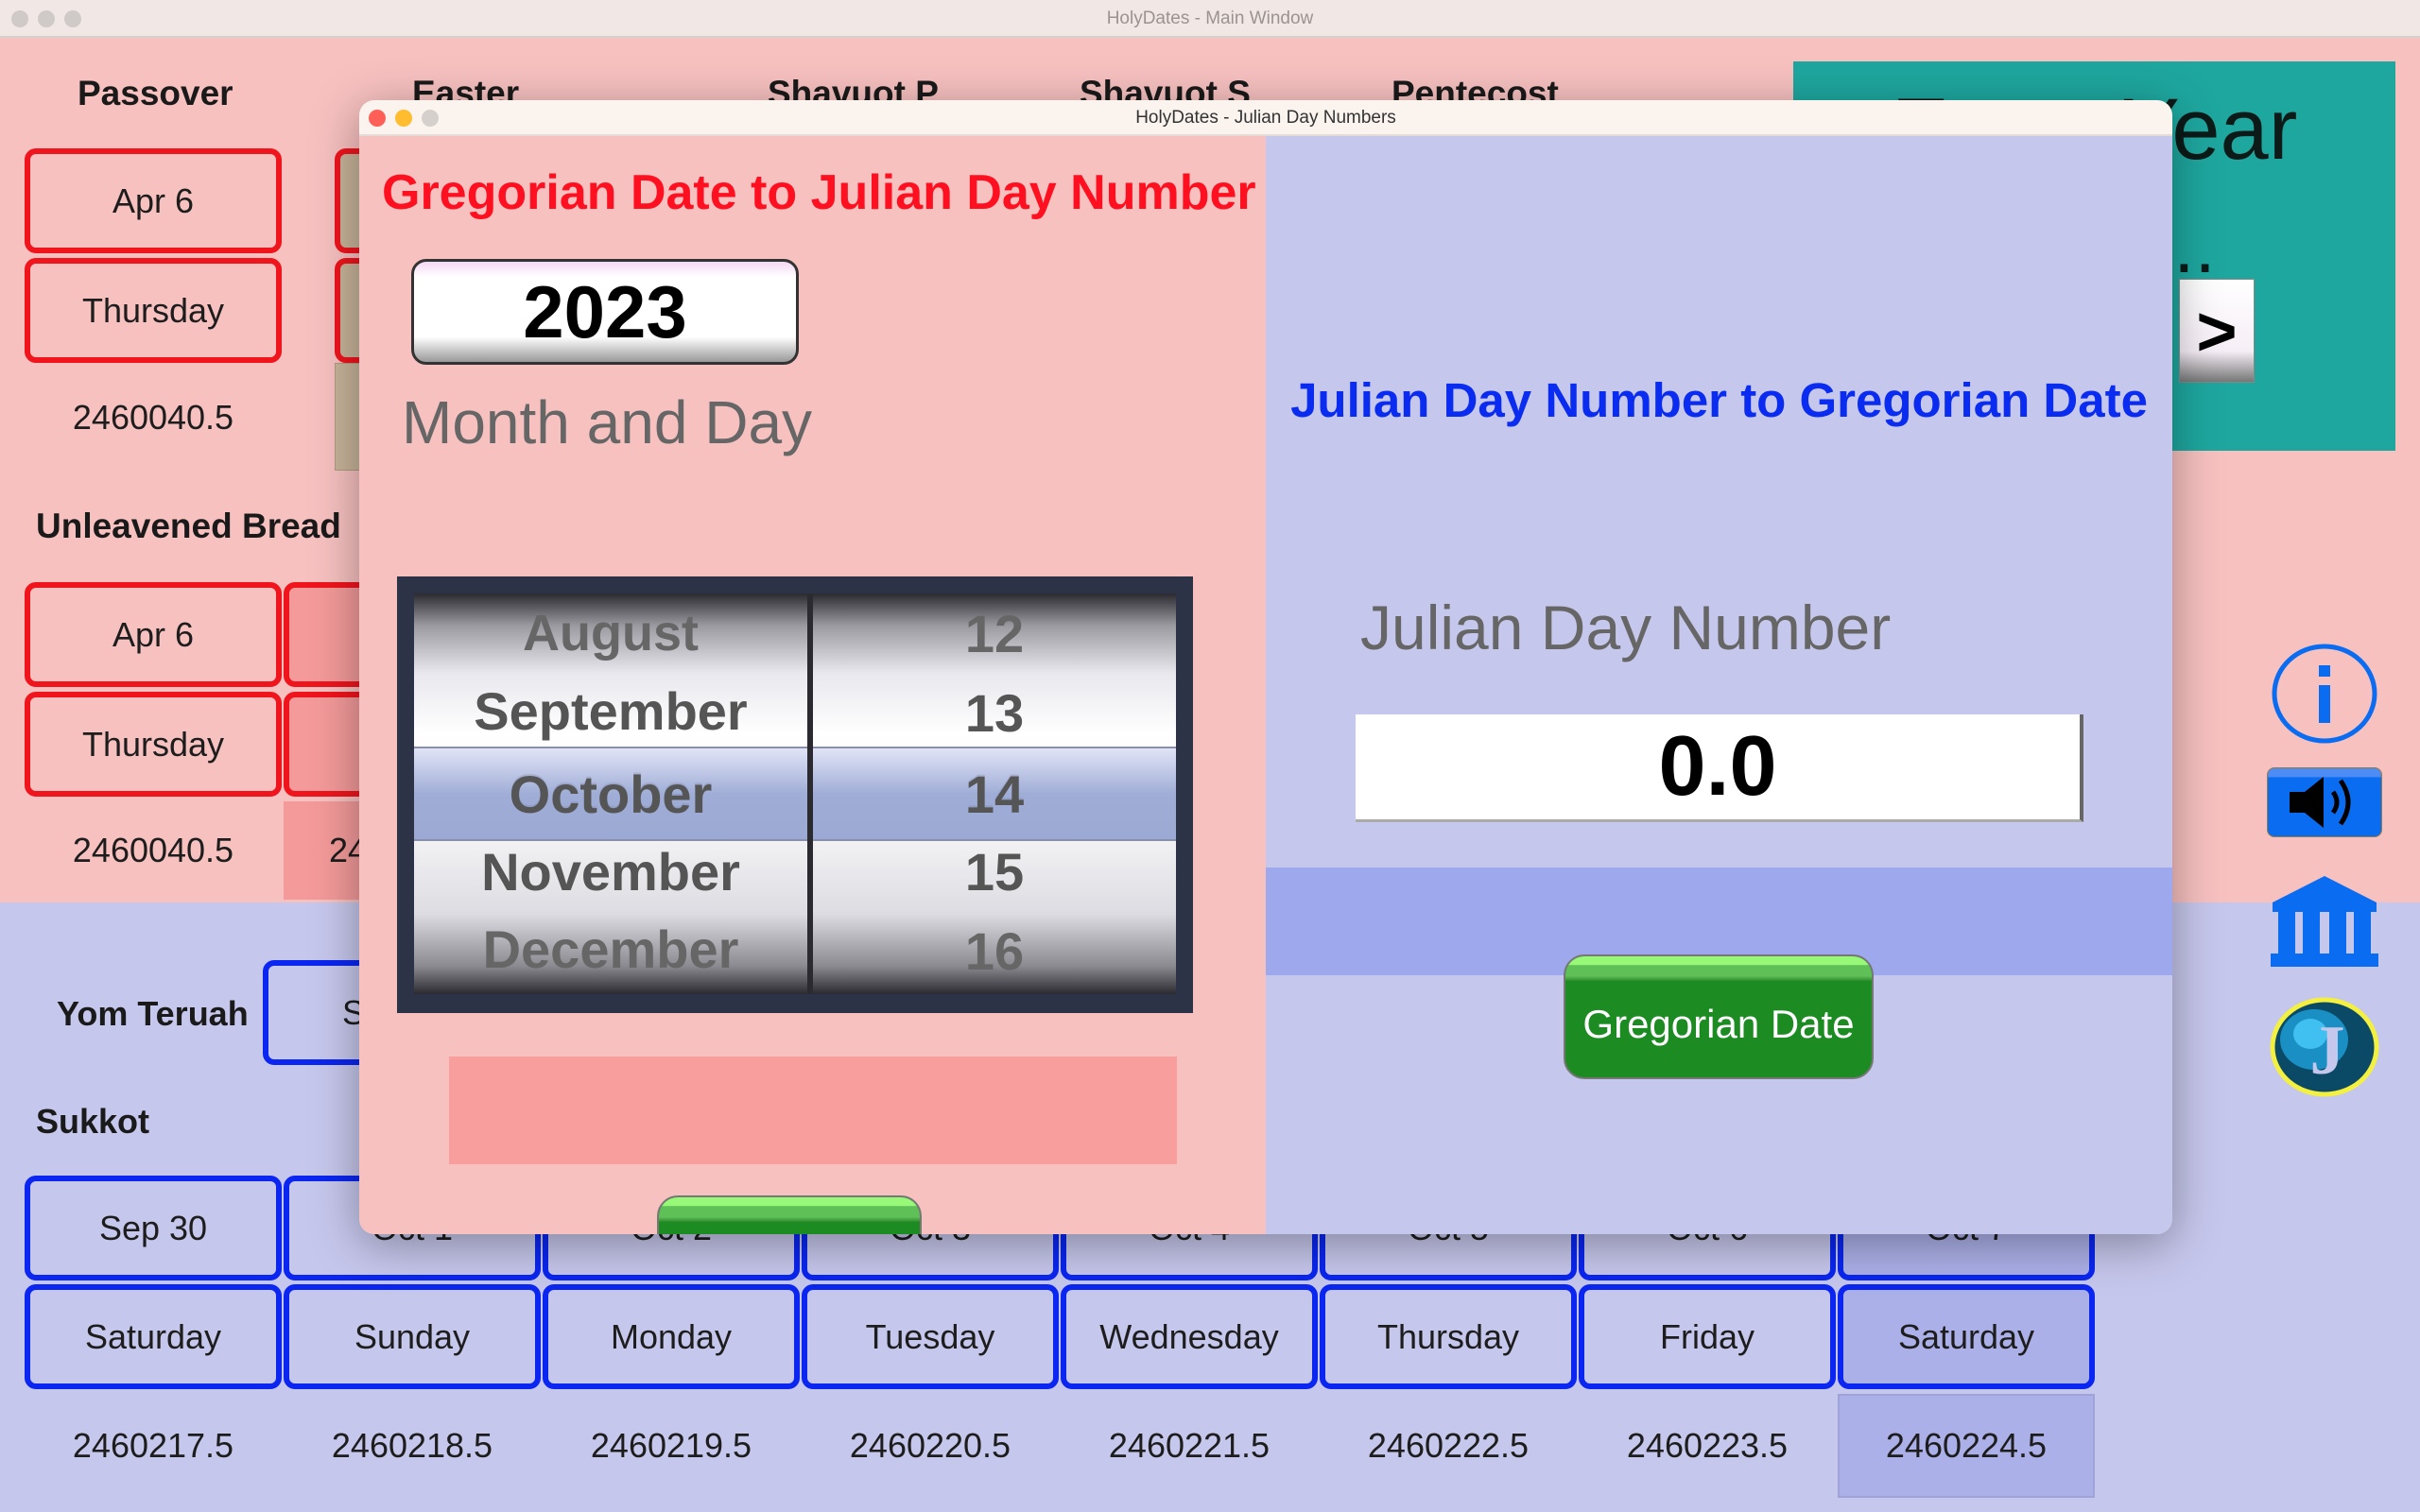 The height and width of the screenshot is (1512, 2420). I want to click on wheel-divider, so click(810, 793).